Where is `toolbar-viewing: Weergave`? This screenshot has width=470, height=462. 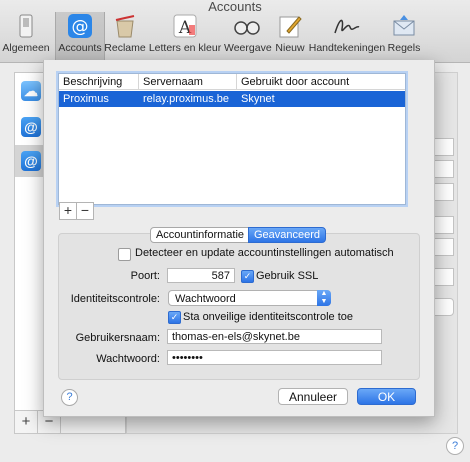 toolbar-viewing: Weergave is located at coordinates (248, 37).